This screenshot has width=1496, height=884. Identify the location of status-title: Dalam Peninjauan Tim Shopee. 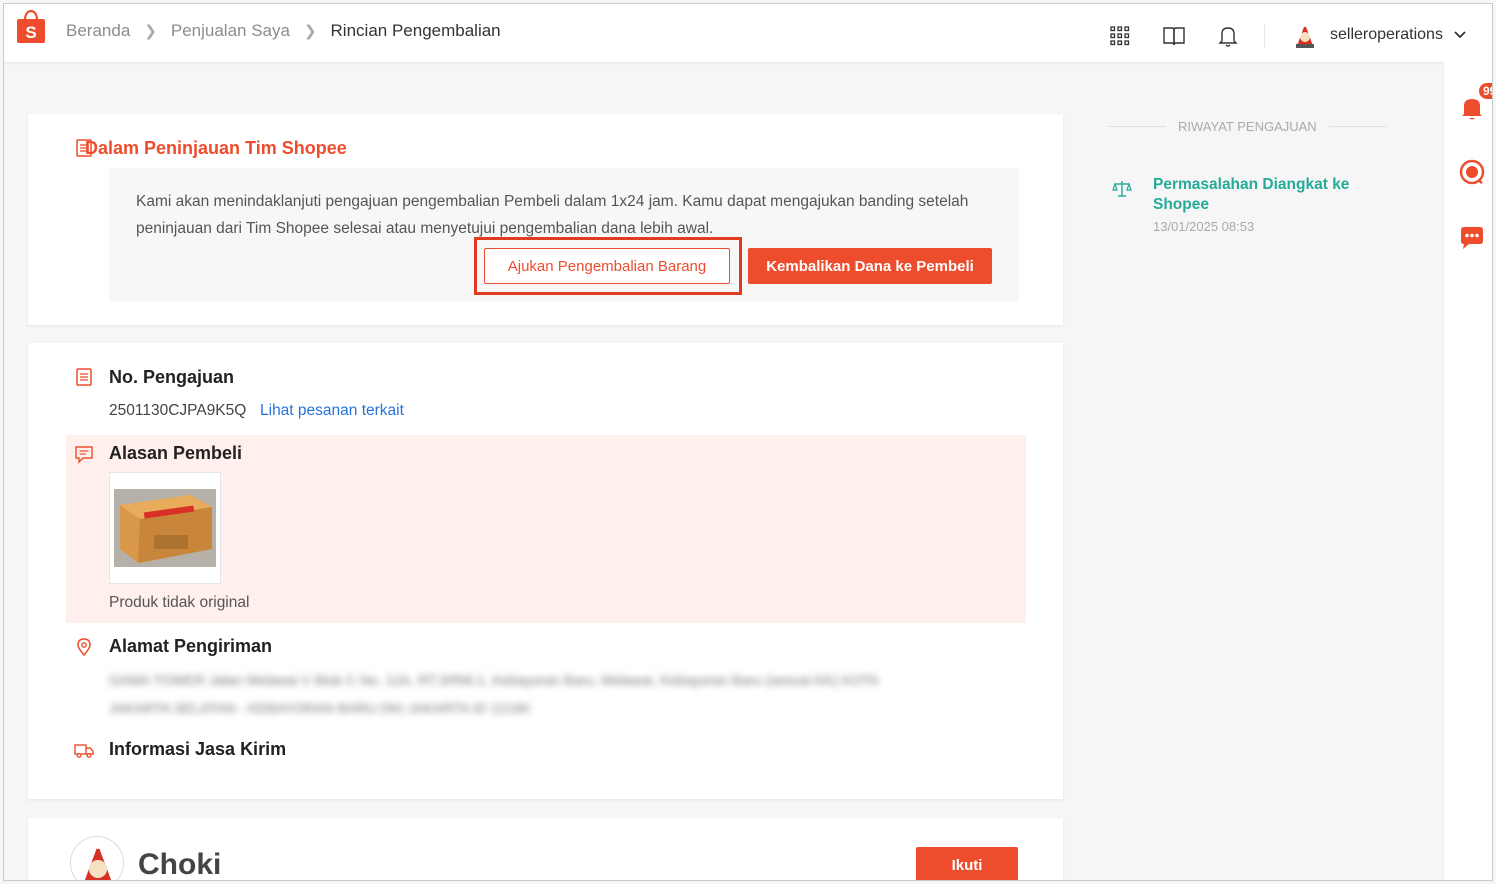
(216, 148).